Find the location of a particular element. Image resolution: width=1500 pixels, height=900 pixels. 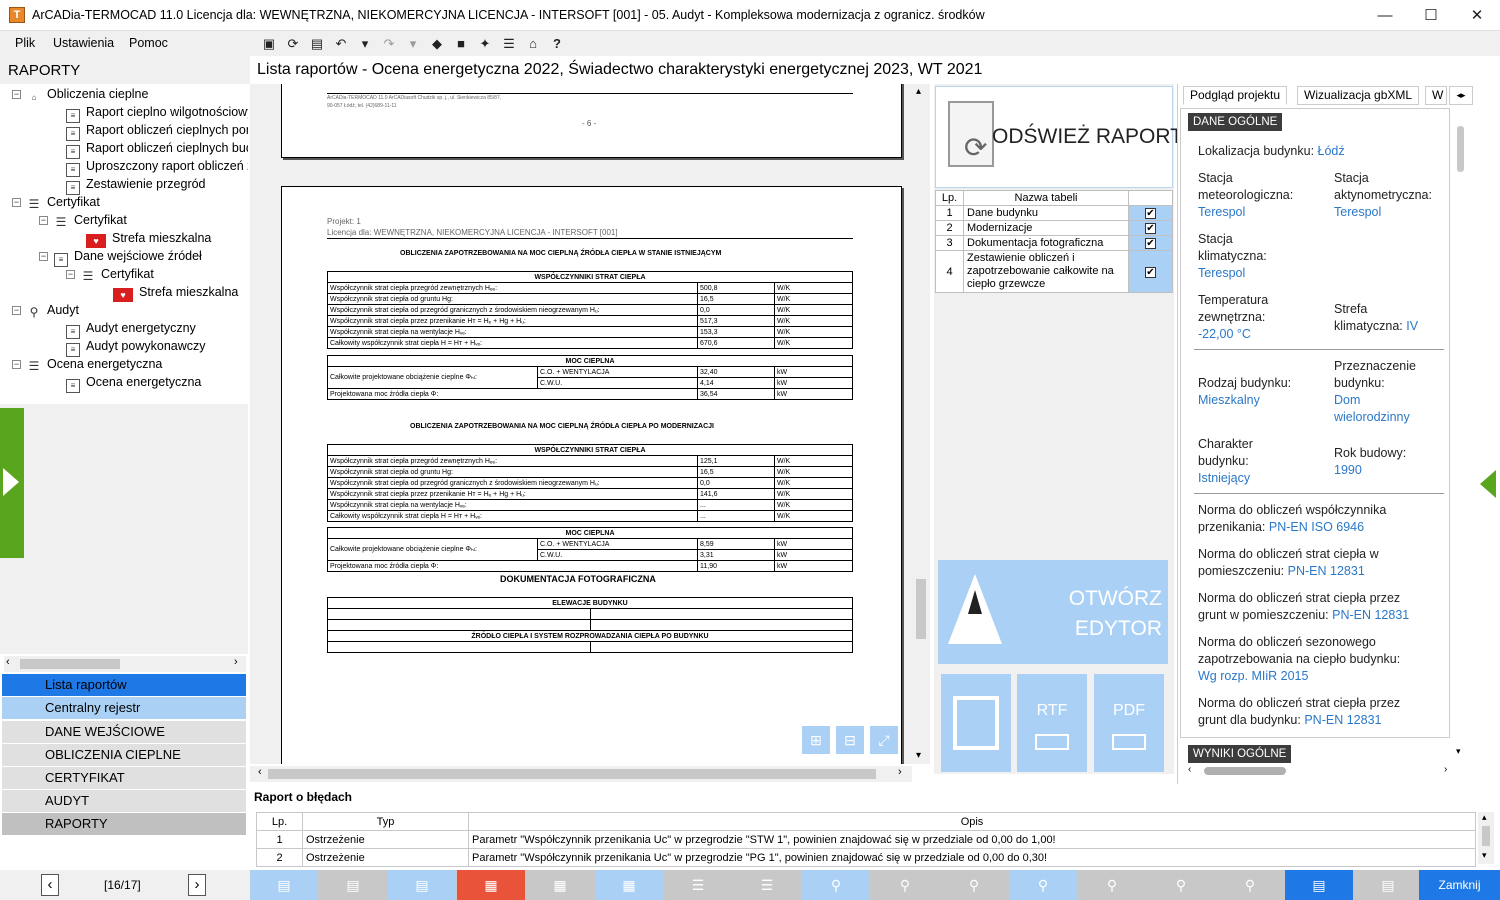

fit-page-icon: ⤢ is located at coordinates (884, 740).